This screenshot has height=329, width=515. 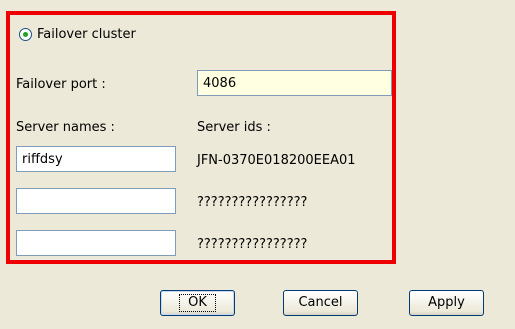 I want to click on server-id-3: ????????????????, so click(x=252, y=244).